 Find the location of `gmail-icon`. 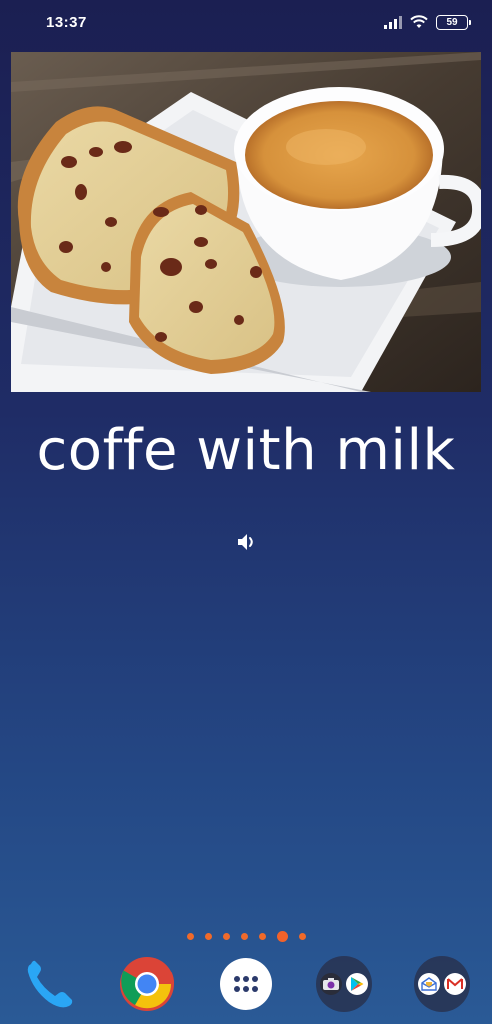

gmail-icon is located at coordinates (455, 984).